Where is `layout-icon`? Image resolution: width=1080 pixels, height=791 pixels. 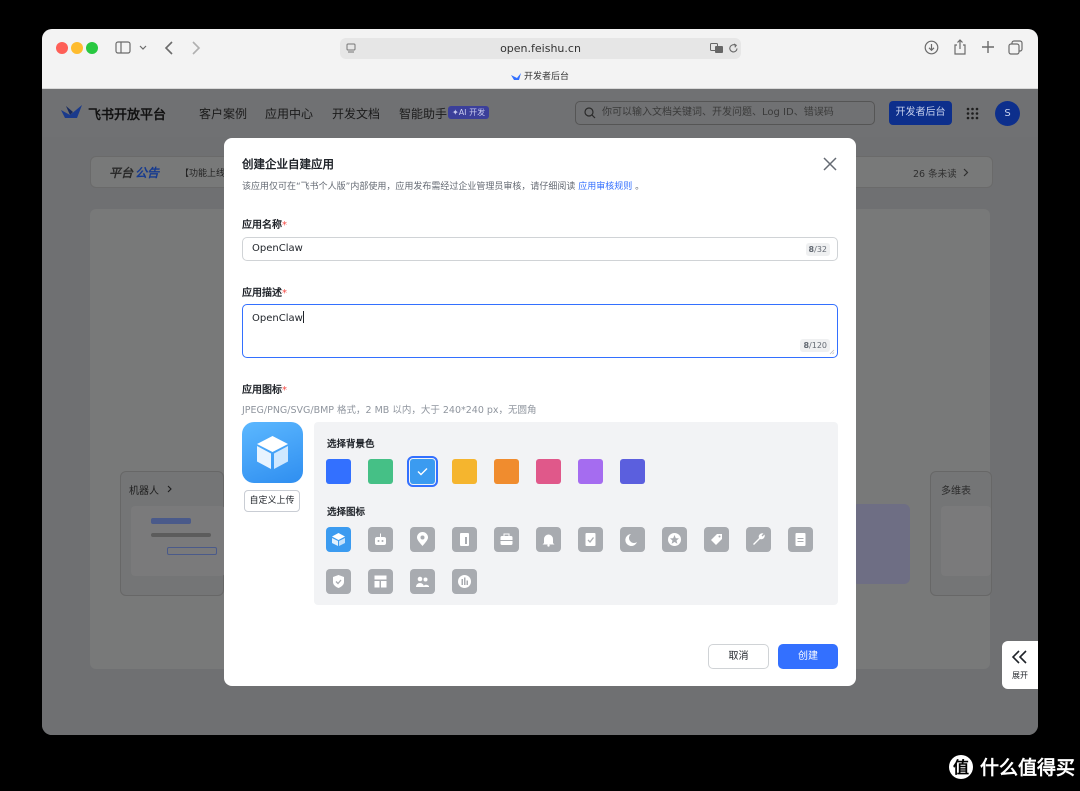 layout-icon is located at coordinates (380, 581).